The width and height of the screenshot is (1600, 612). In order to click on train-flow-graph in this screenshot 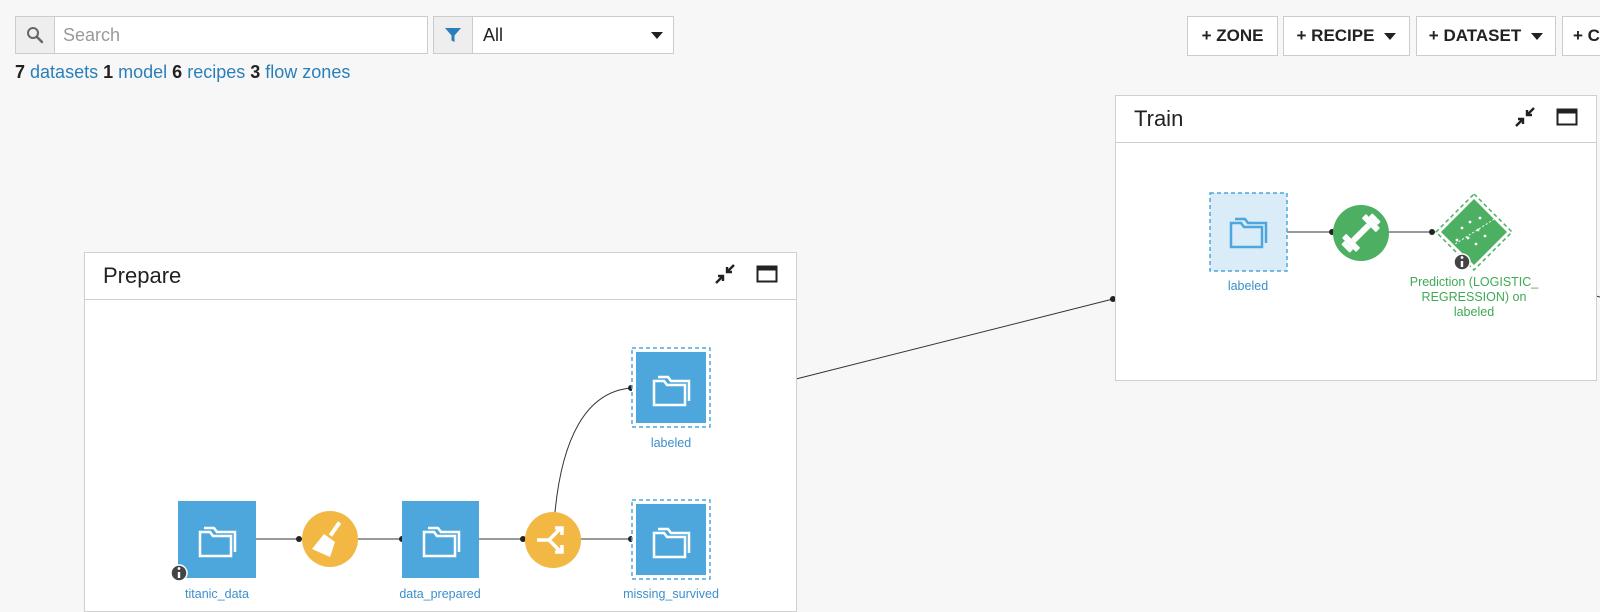, I will do `click(1361, 232)`.